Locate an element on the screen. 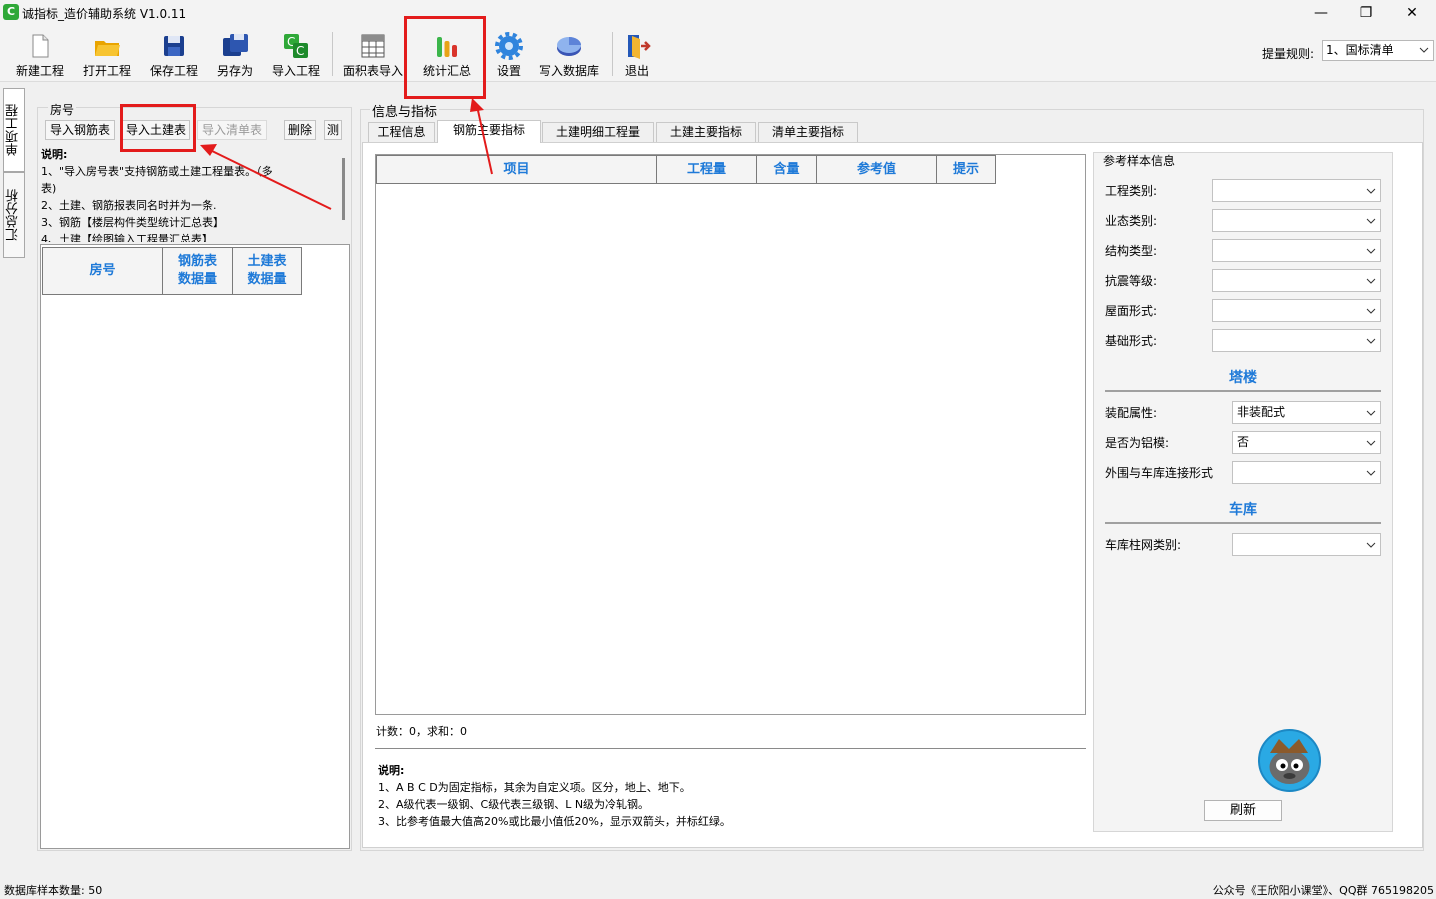 This screenshot has height=899, width=1436. tab-rebar-indicators: 钢筋主要指标 is located at coordinates (489, 131).